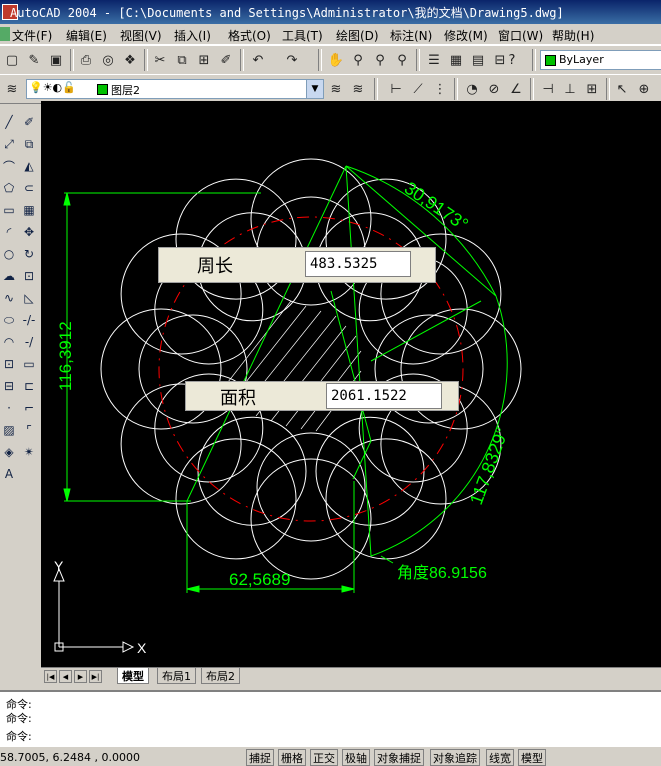 The width and height of the screenshot is (661, 766). Describe the element at coordinates (56, 60) in the screenshot. I see `save-icon: ▣` at that location.